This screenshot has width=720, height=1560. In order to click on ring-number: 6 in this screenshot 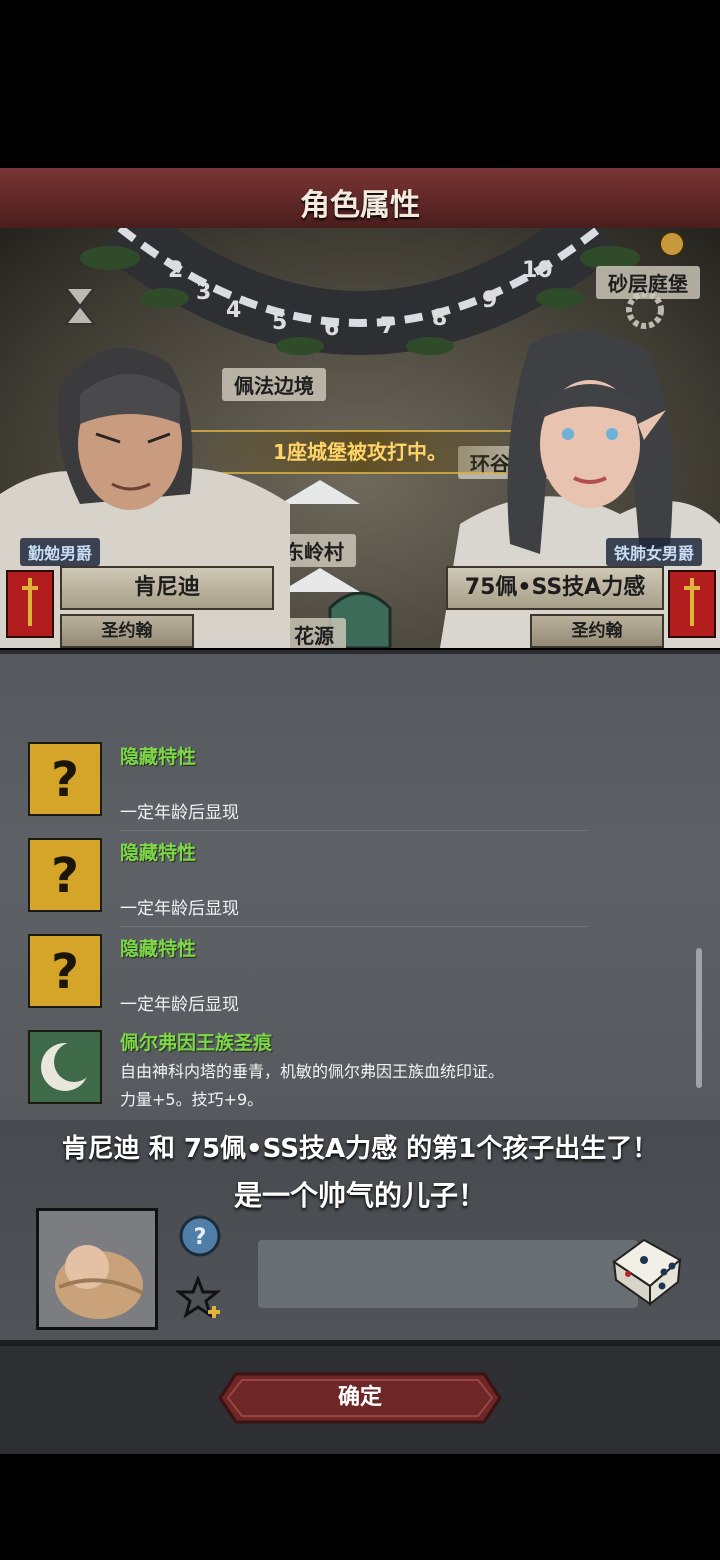, I will do `click(332, 328)`.